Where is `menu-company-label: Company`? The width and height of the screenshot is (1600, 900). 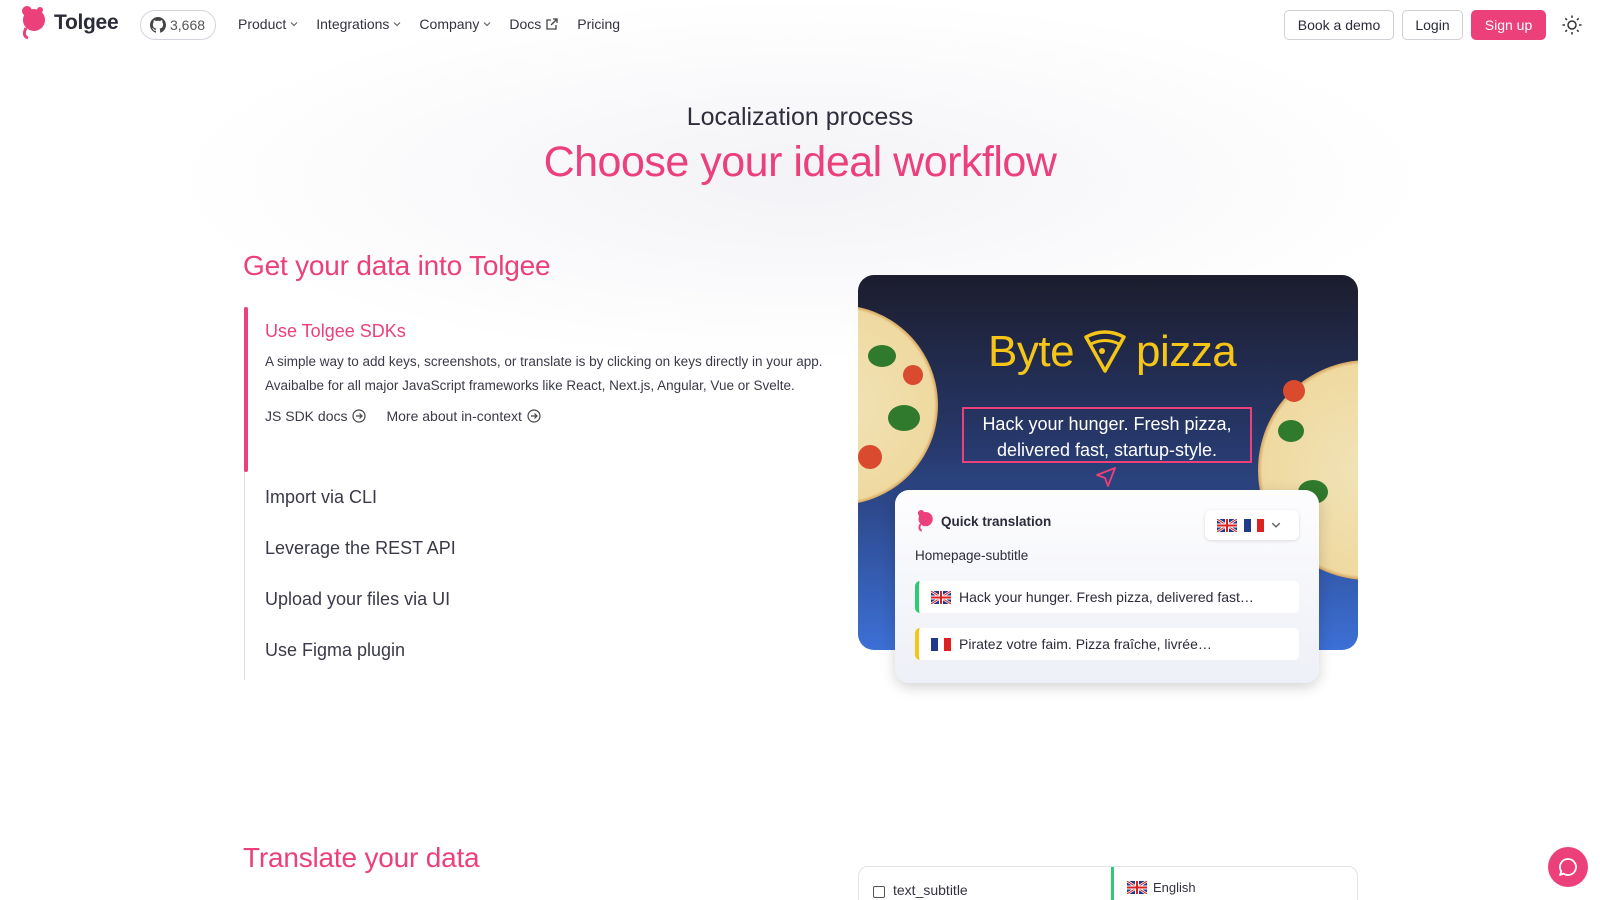 menu-company-label: Company is located at coordinates (449, 24).